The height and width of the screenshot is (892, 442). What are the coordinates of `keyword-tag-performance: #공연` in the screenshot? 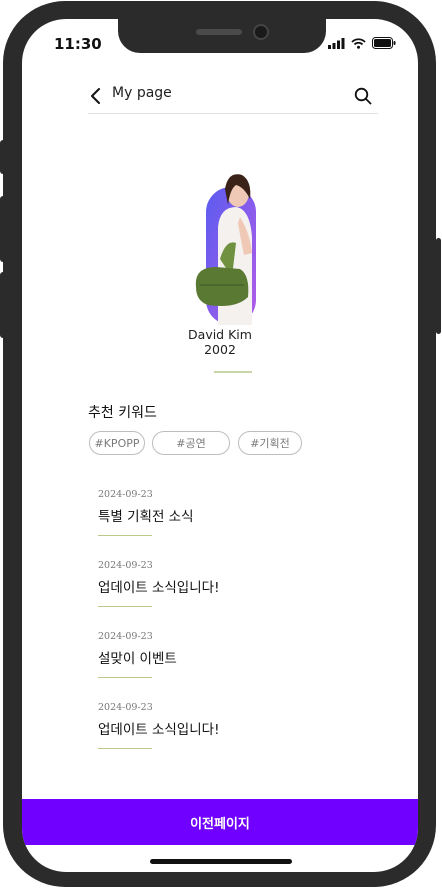 It's located at (191, 443).